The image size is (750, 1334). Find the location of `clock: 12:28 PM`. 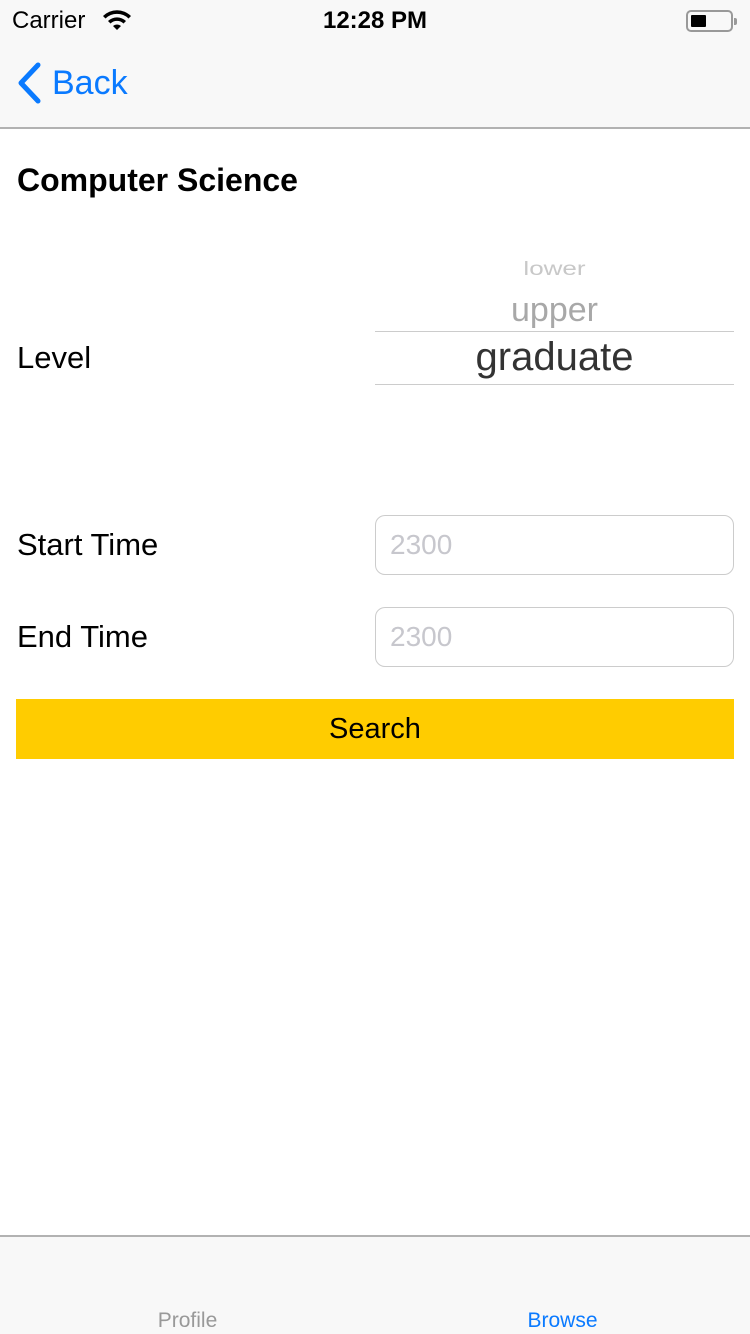

clock: 12:28 PM is located at coordinates (375, 20).